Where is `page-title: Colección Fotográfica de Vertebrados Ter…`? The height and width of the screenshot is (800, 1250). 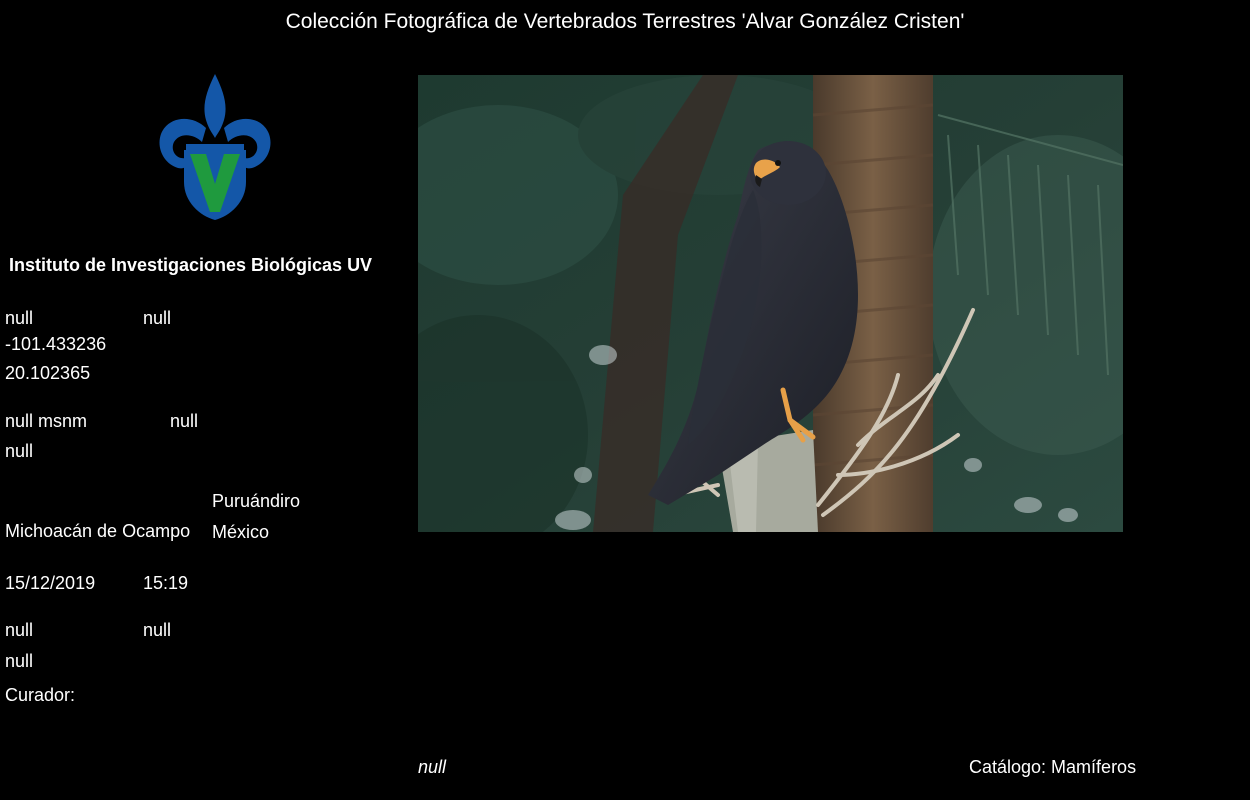
page-title: Colección Fotográfica de Vertebrados Ter… is located at coordinates (625, 21).